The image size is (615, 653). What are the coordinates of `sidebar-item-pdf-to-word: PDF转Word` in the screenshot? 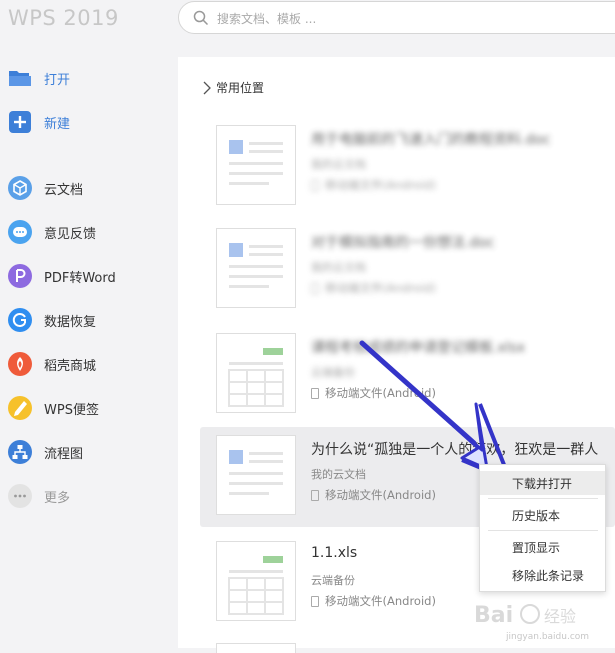 It's located at (89, 276).